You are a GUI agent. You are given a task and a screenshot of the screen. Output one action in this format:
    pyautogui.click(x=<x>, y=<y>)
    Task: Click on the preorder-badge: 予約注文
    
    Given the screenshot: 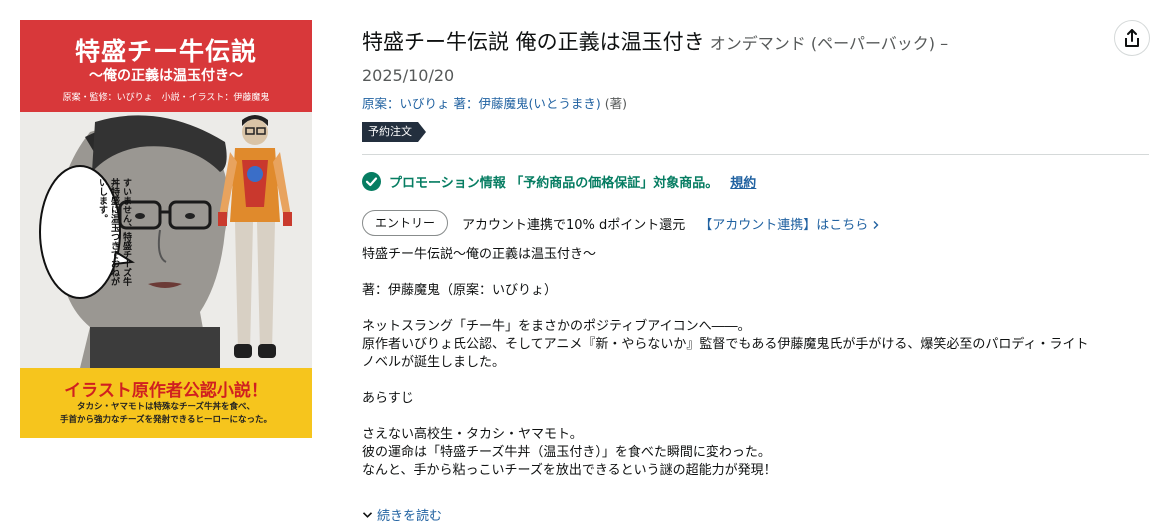 What is the action you would take?
    pyautogui.click(x=394, y=132)
    